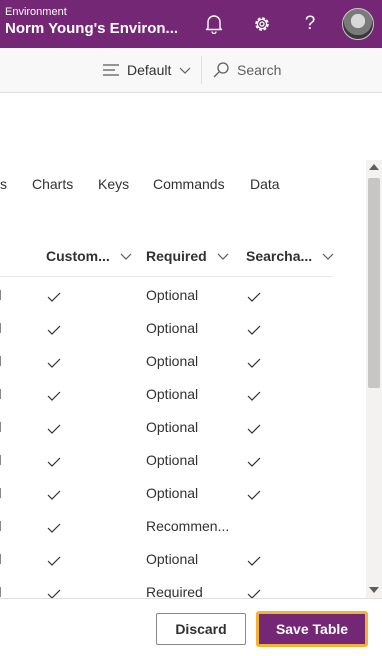  Describe the element at coordinates (262, 24) in the screenshot. I see `gear-icon` at that location.